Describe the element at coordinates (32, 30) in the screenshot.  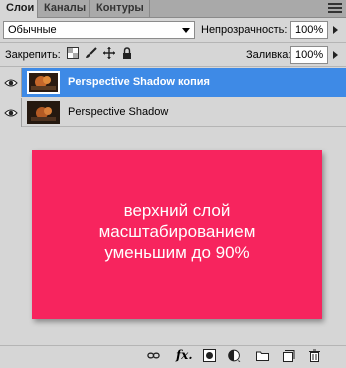
I see `blend-mode-value: Обычные` at that location.